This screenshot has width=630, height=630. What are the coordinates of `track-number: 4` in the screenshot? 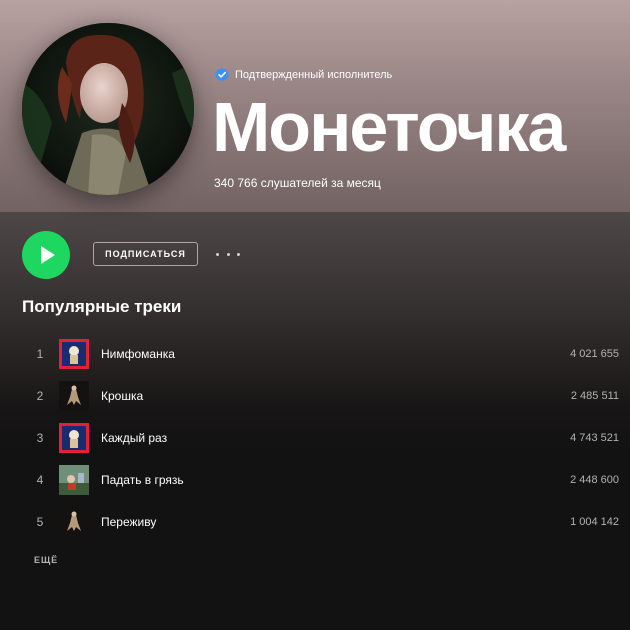 It's located at (40, 480).